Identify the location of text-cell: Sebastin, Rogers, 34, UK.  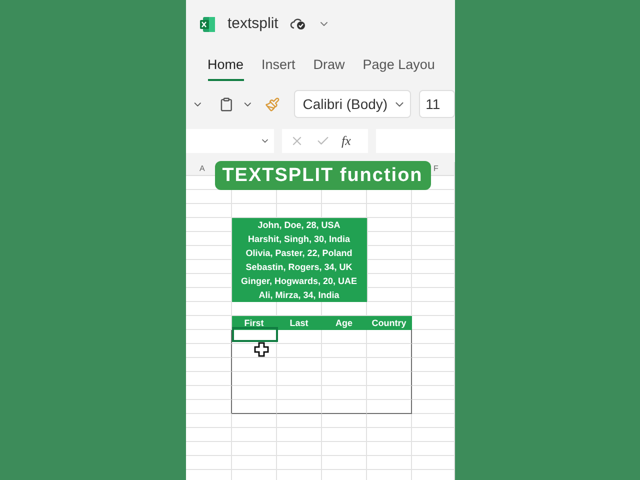
(299, 267).